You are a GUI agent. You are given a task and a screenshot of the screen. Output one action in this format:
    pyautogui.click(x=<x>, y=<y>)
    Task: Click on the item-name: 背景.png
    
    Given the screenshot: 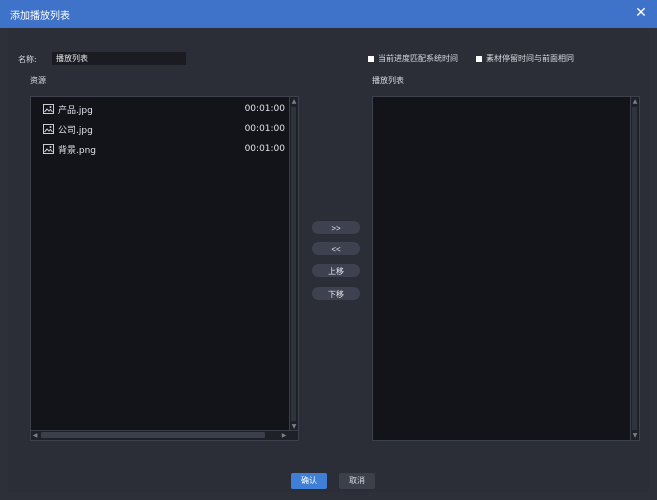 What is the action you would take?
    pyautogui.click(x=77, y=150)
    